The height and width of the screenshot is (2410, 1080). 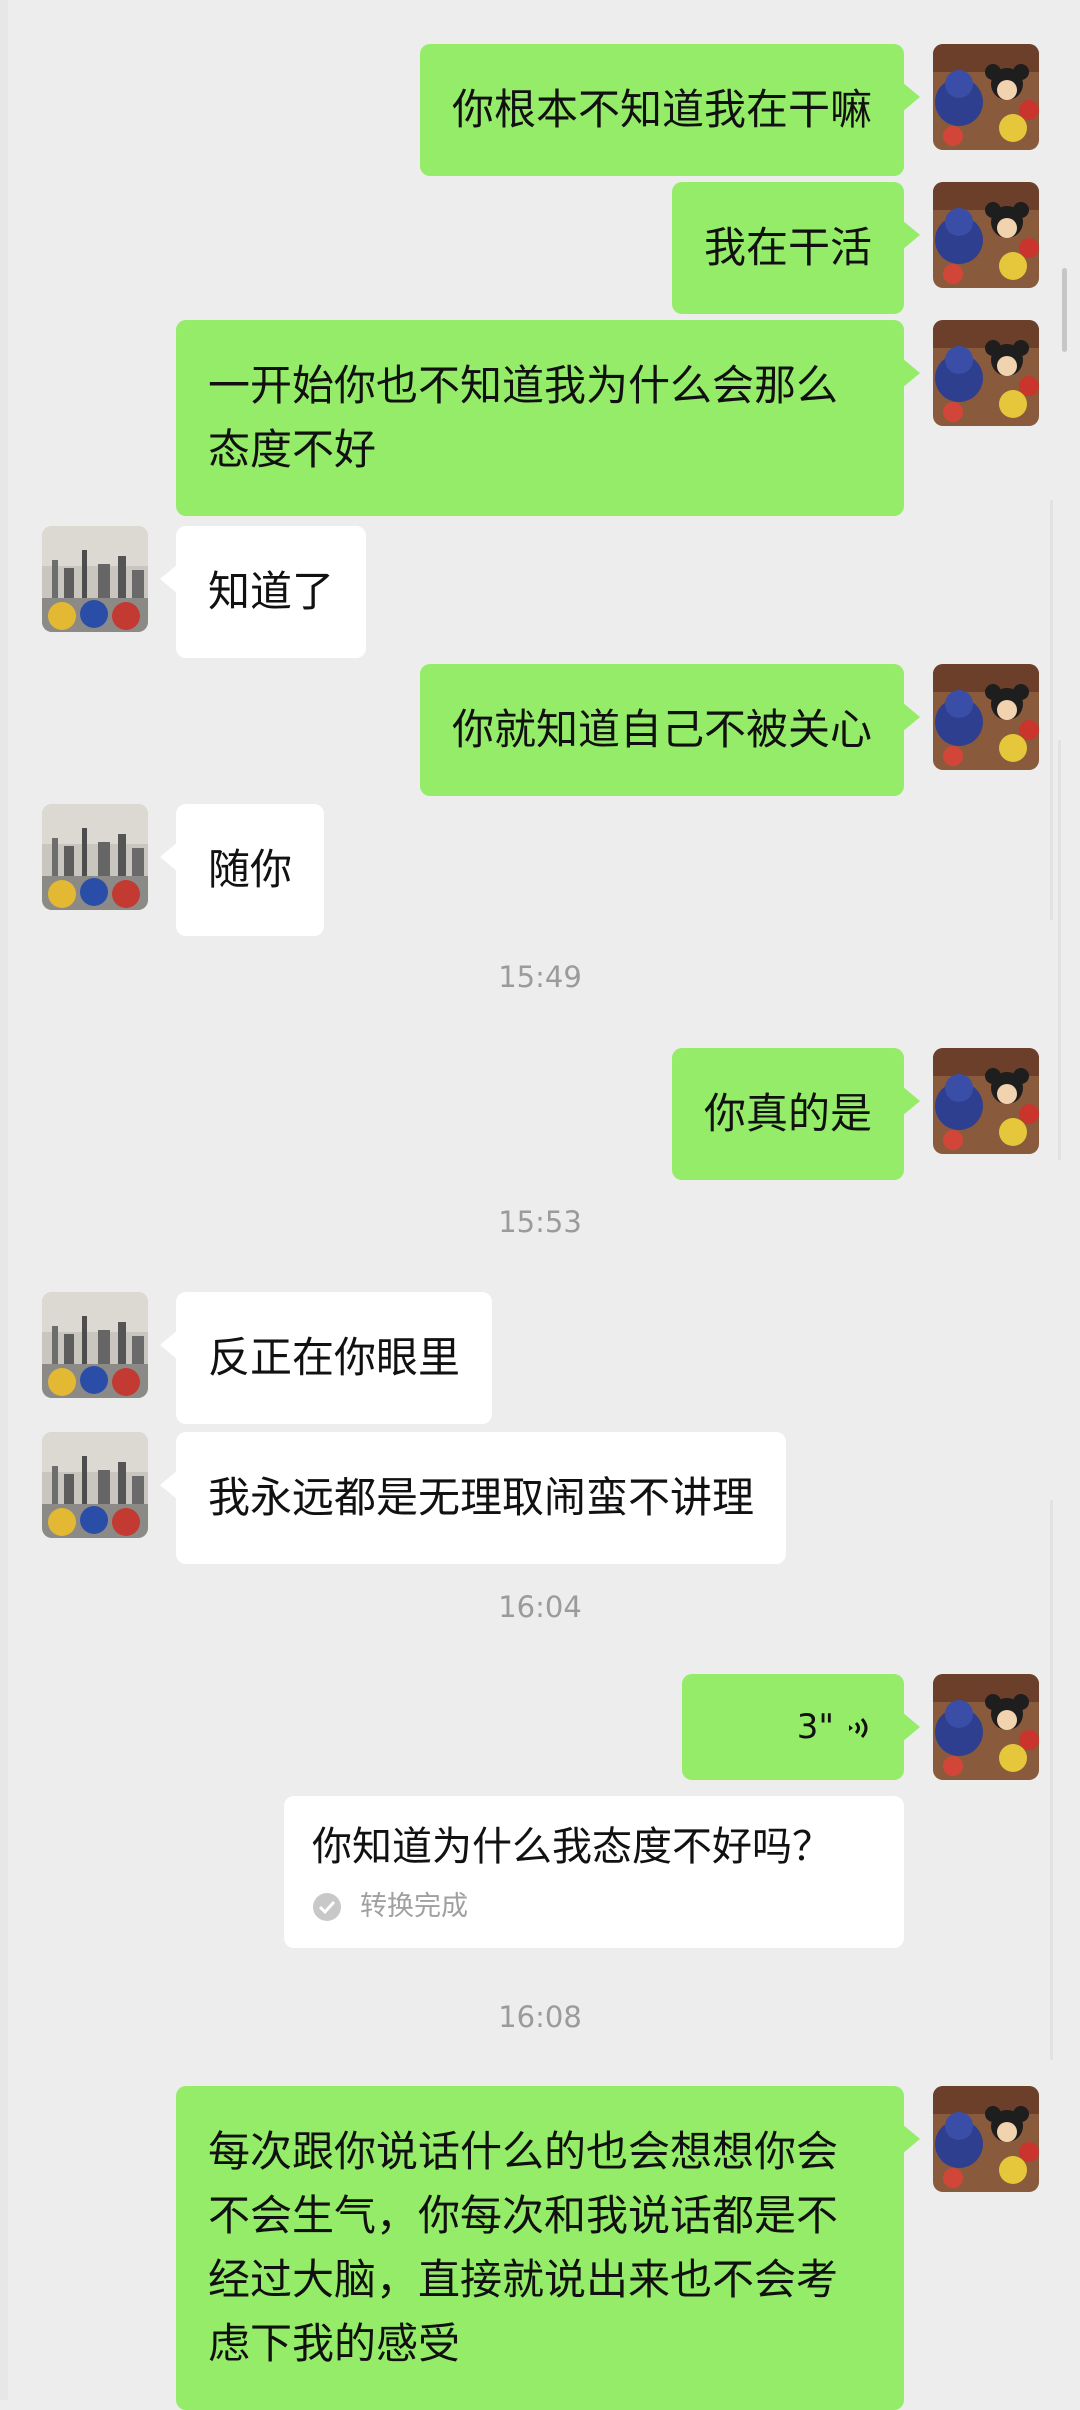 I want to click on message-bubble-self: 一开始你也不知道我为什么会那么 态度不好, so click(x=548, y=418).